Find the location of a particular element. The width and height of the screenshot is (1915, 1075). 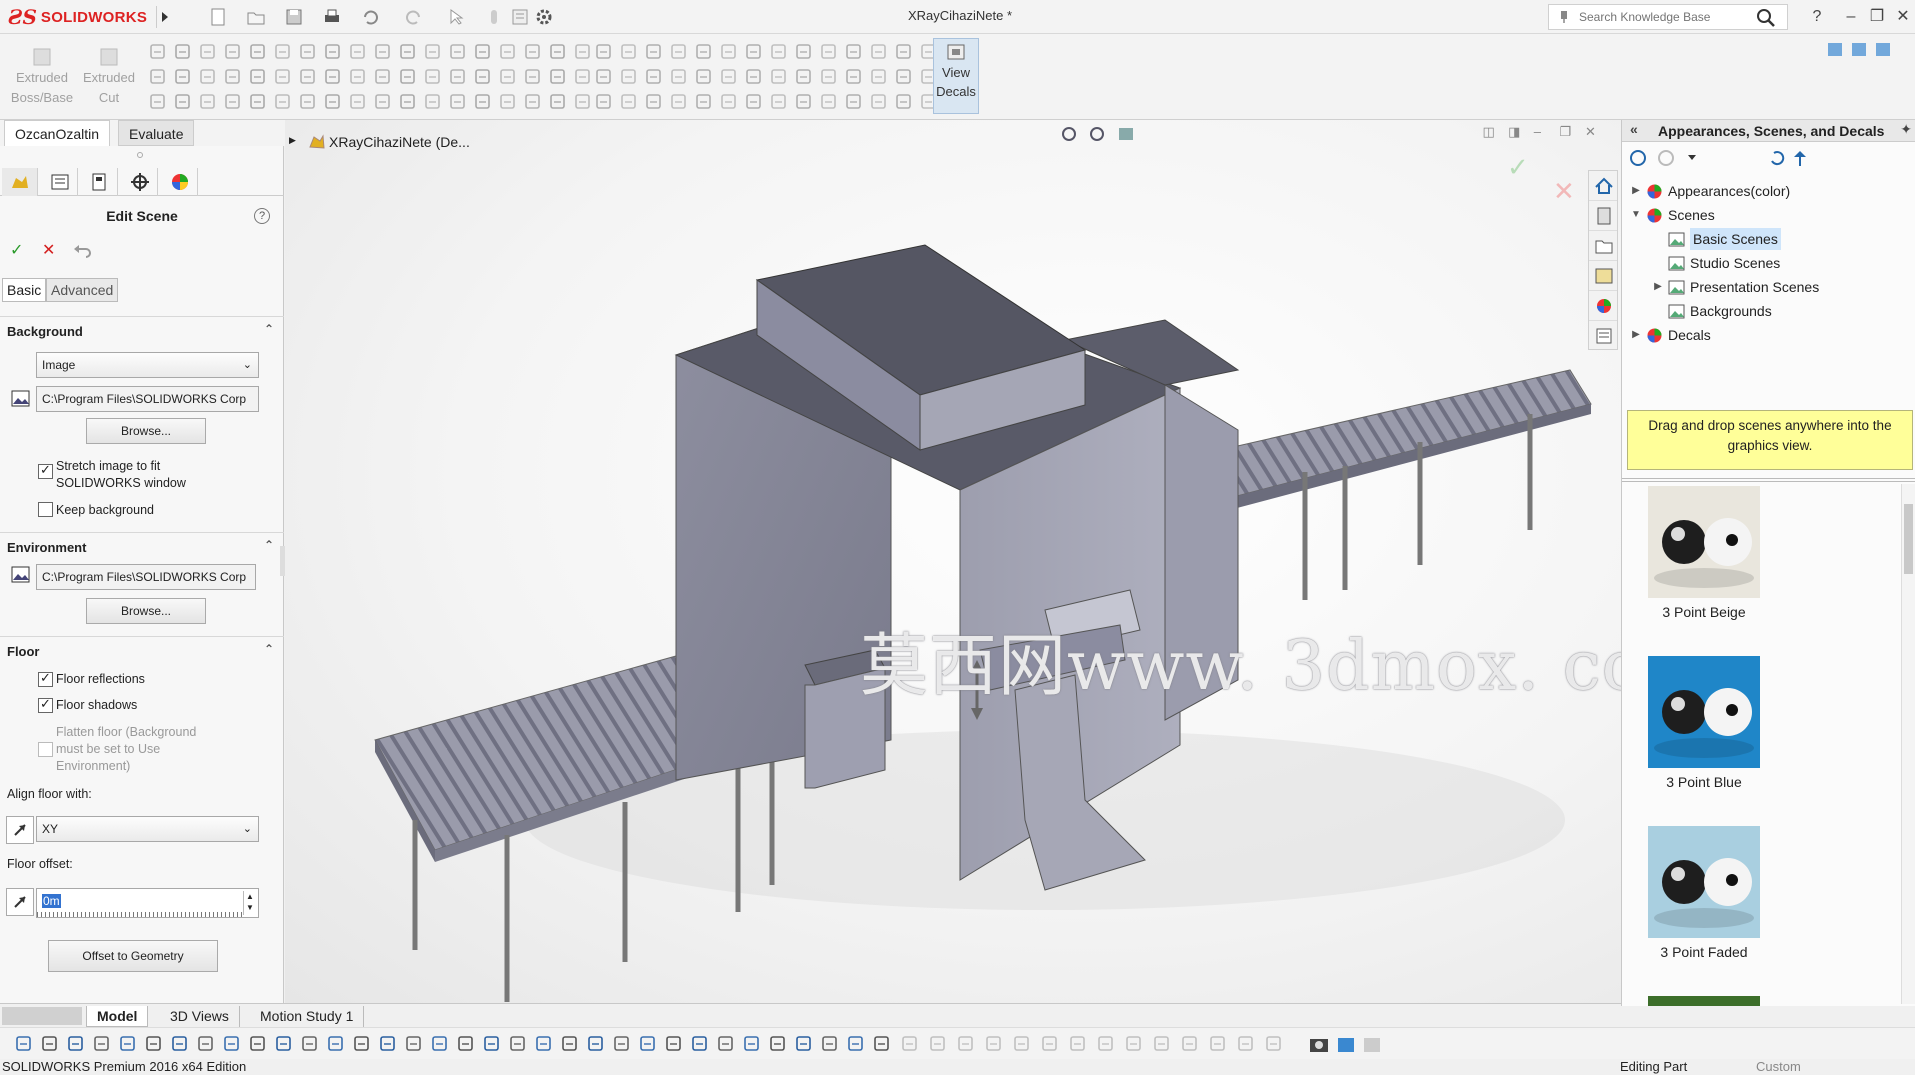

save-icon is located at coordinates (294, 17).